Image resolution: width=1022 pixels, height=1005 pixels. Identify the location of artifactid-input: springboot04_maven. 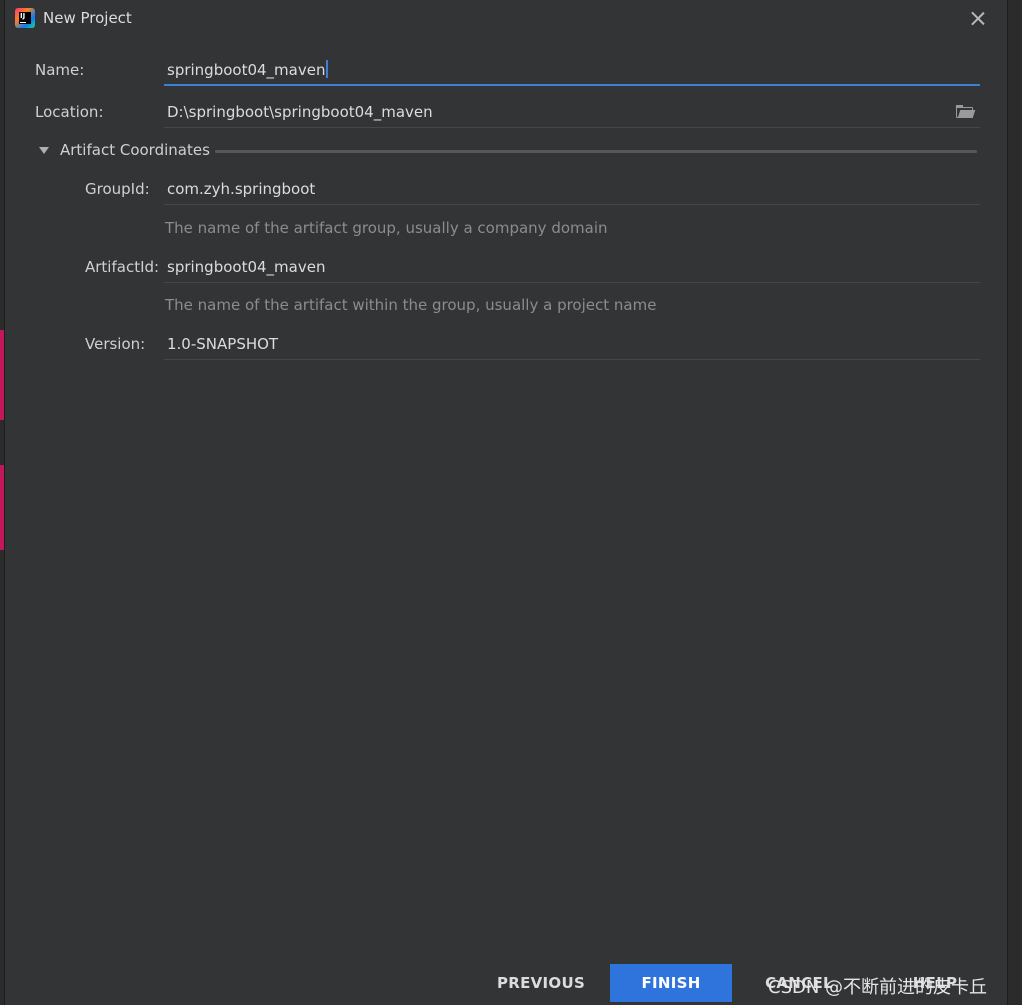
(572, 268).